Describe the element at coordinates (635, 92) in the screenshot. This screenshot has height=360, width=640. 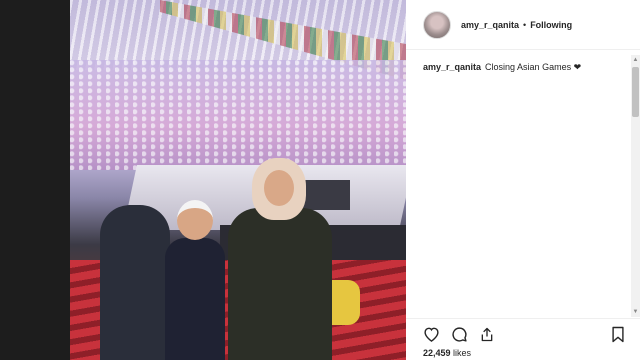
I see `scrollbar-thumb` at that location.